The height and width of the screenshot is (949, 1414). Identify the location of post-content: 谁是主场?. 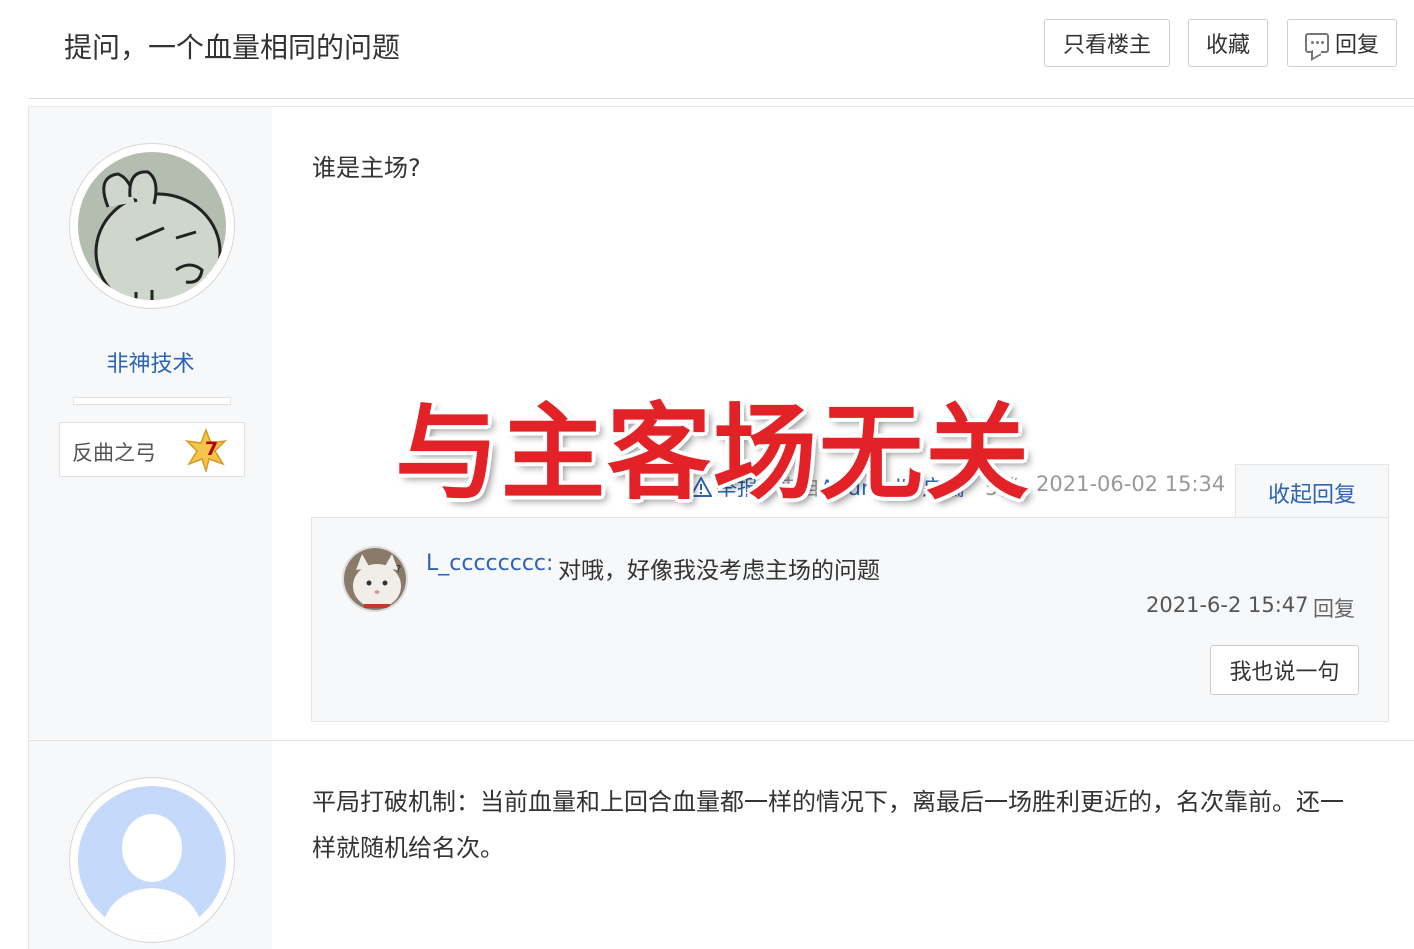
(366, 168).